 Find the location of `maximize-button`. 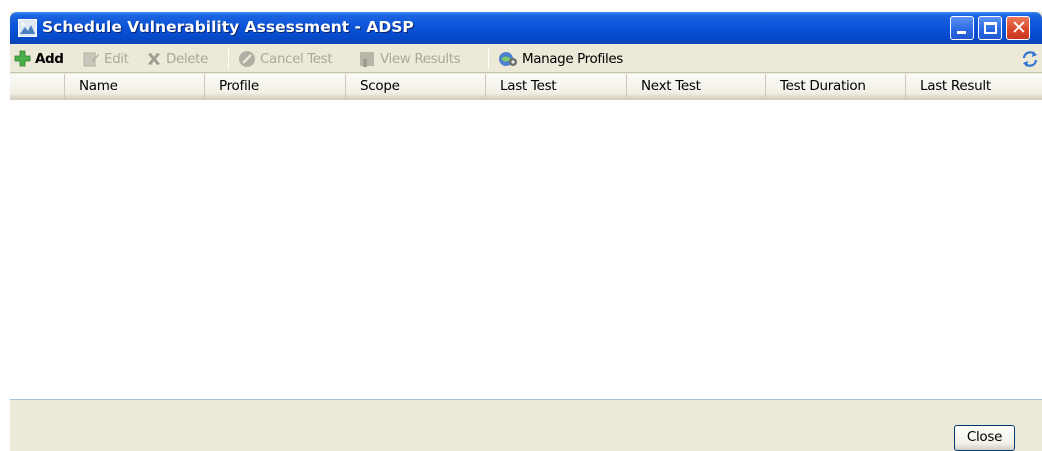

maximize-button is located at coordinates (990, 28).